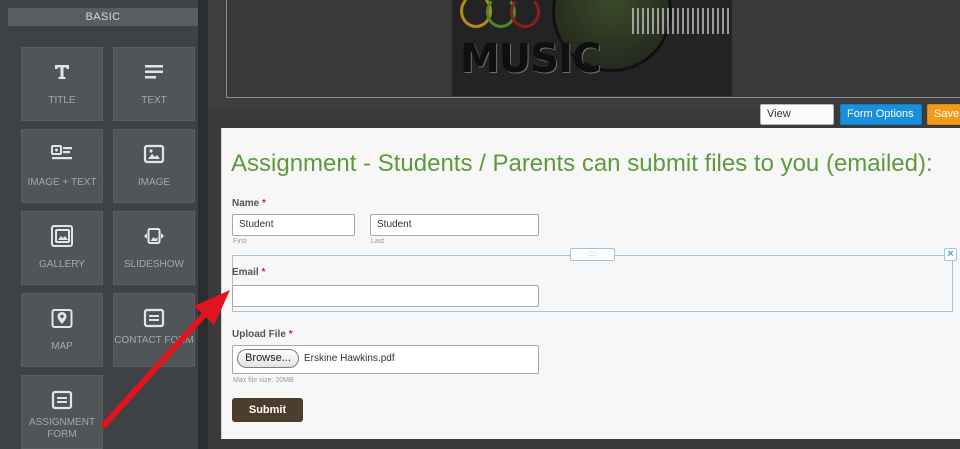  Describe the element at coordinates (592, 254) in the screenshot. I see `drag-handle-icon: ::::` at that location.